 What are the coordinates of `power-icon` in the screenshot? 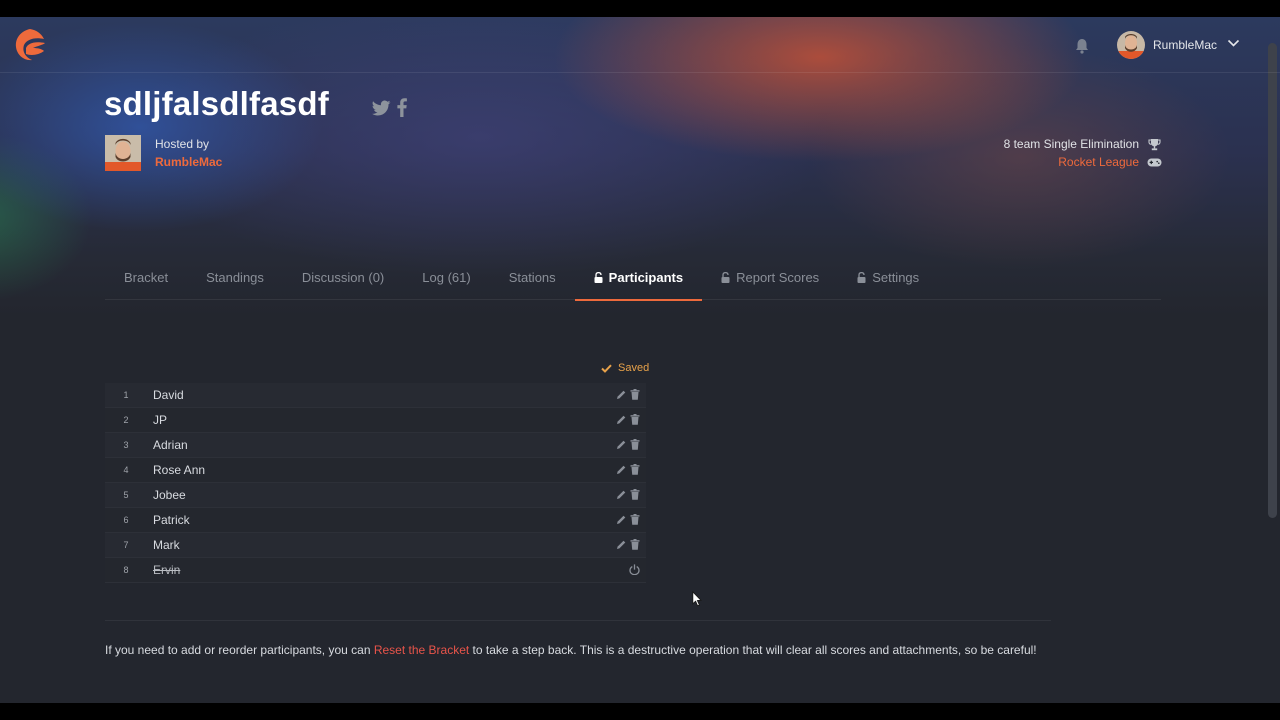 It's located at (634, 569).